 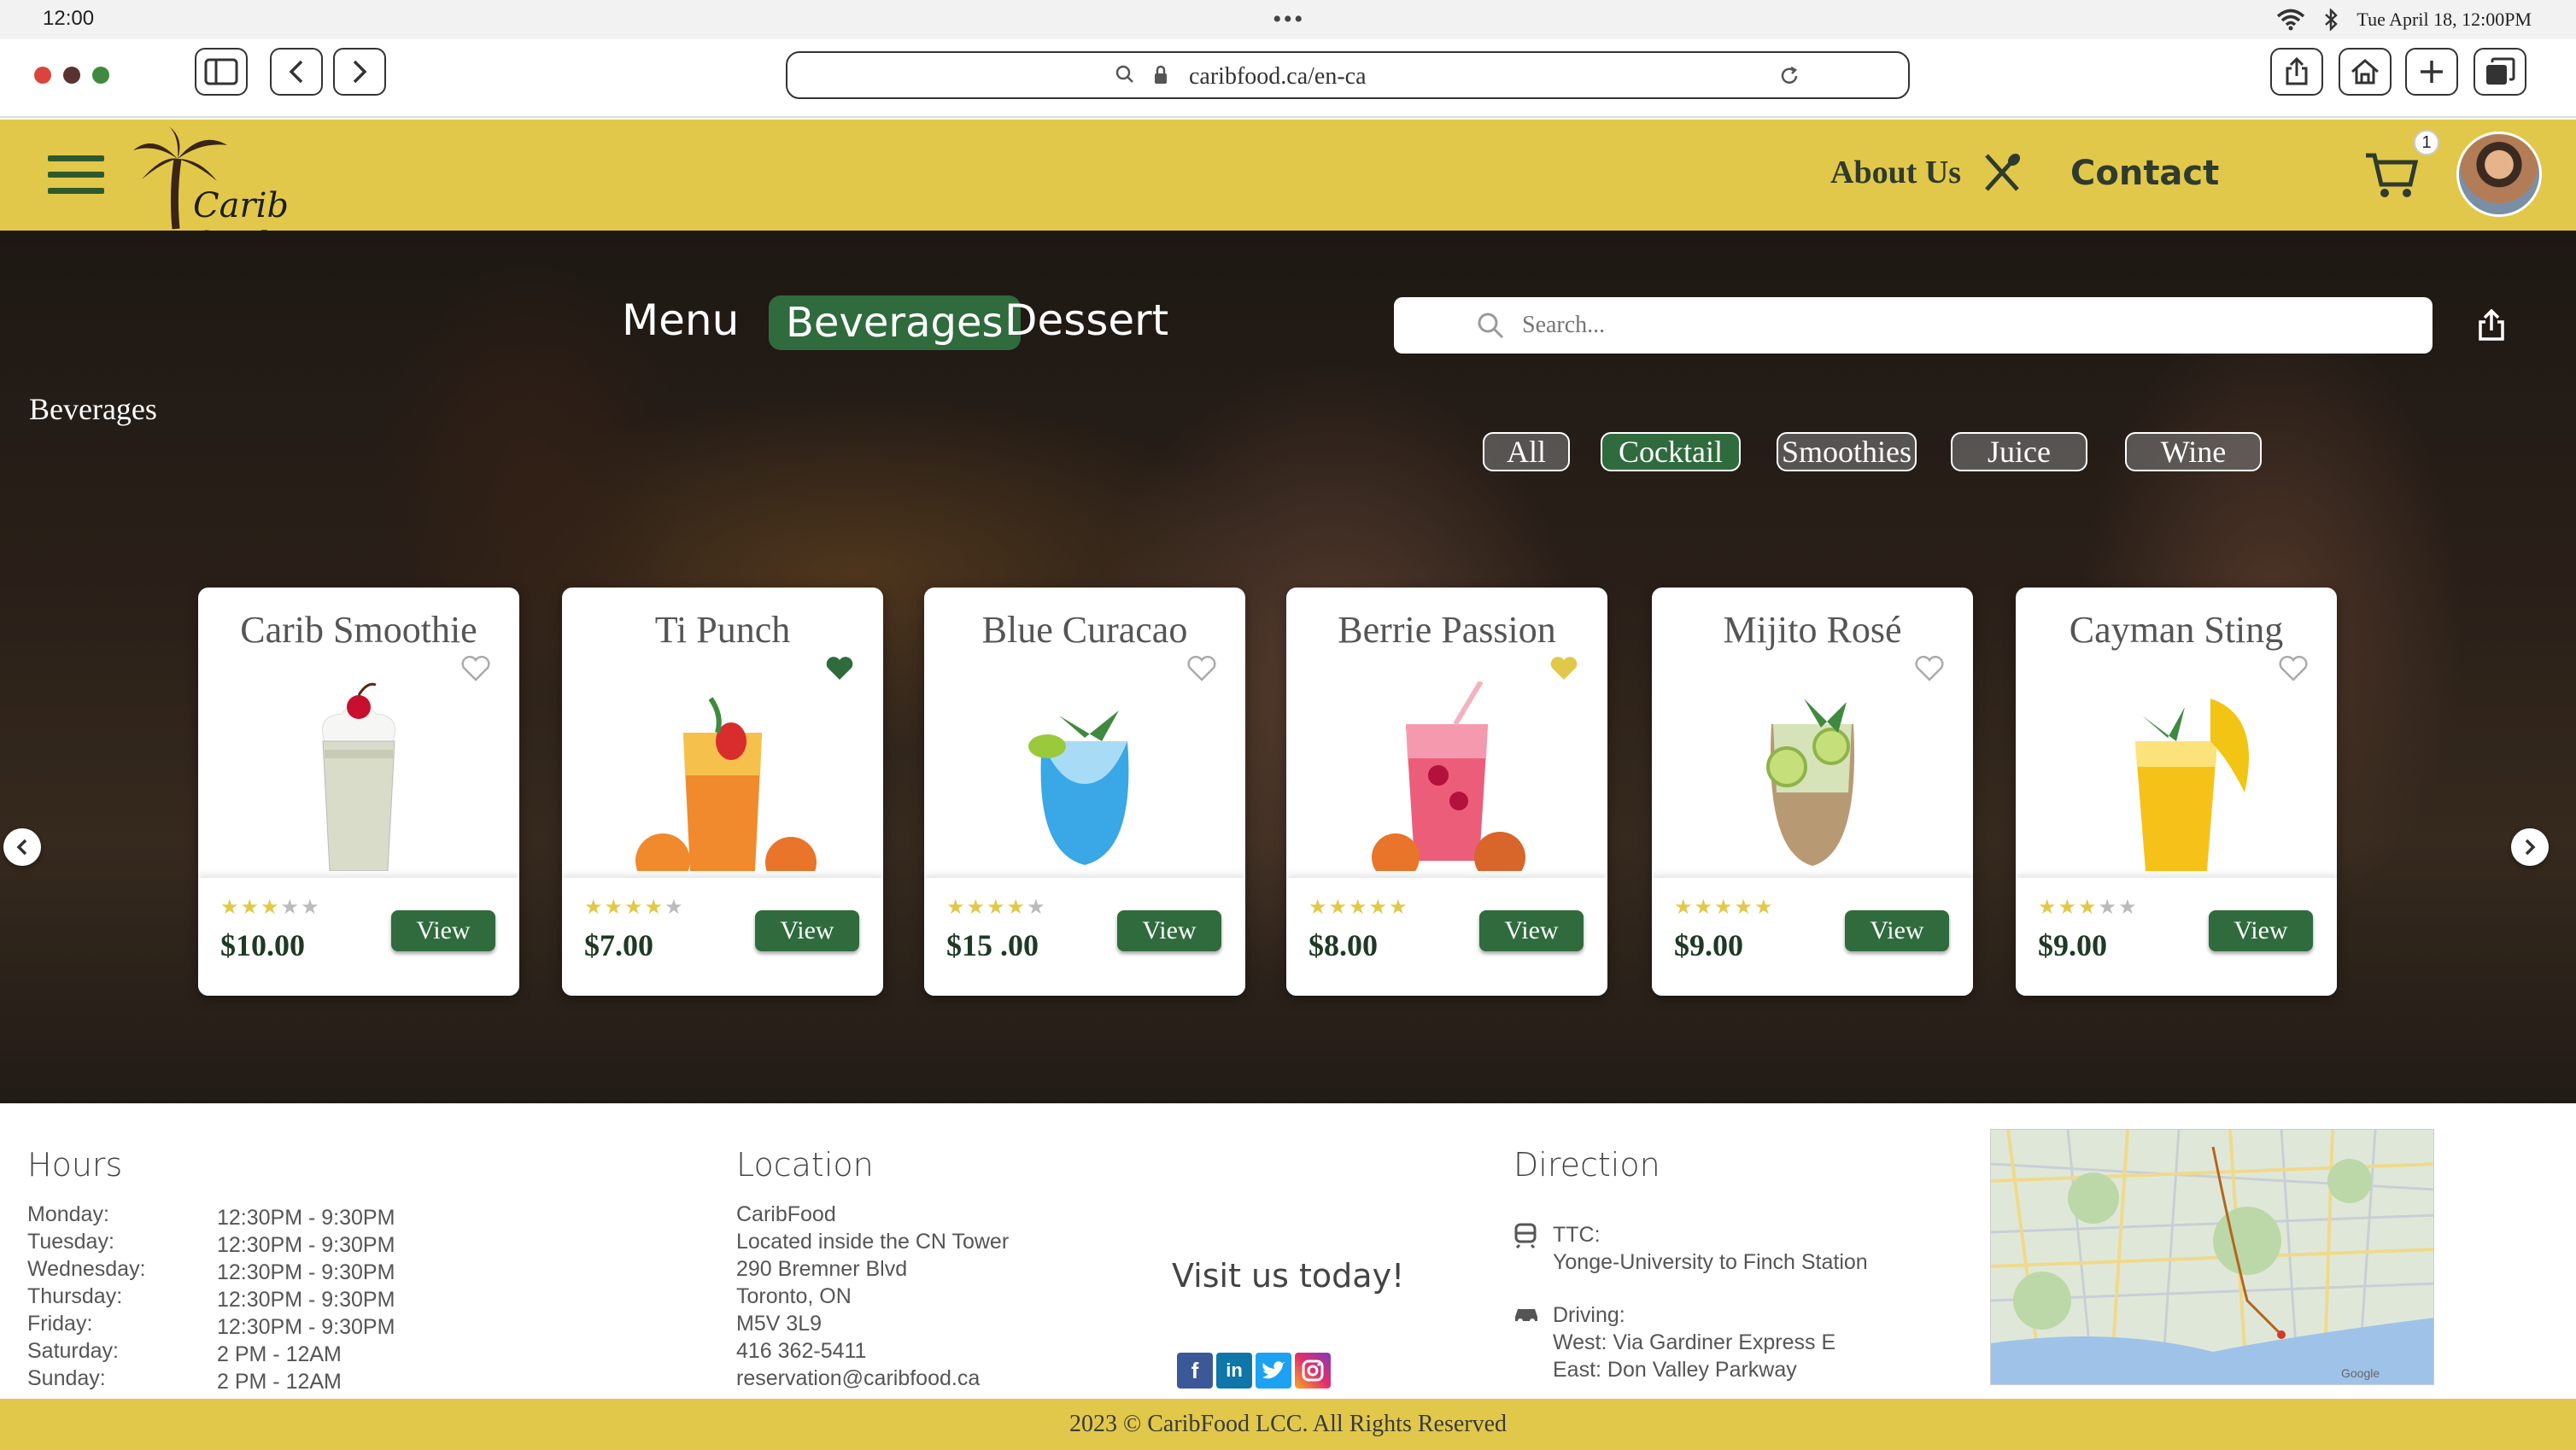 I want to click on url-text: caribfood.ca/en-ca, so click(x=1278, y=76).